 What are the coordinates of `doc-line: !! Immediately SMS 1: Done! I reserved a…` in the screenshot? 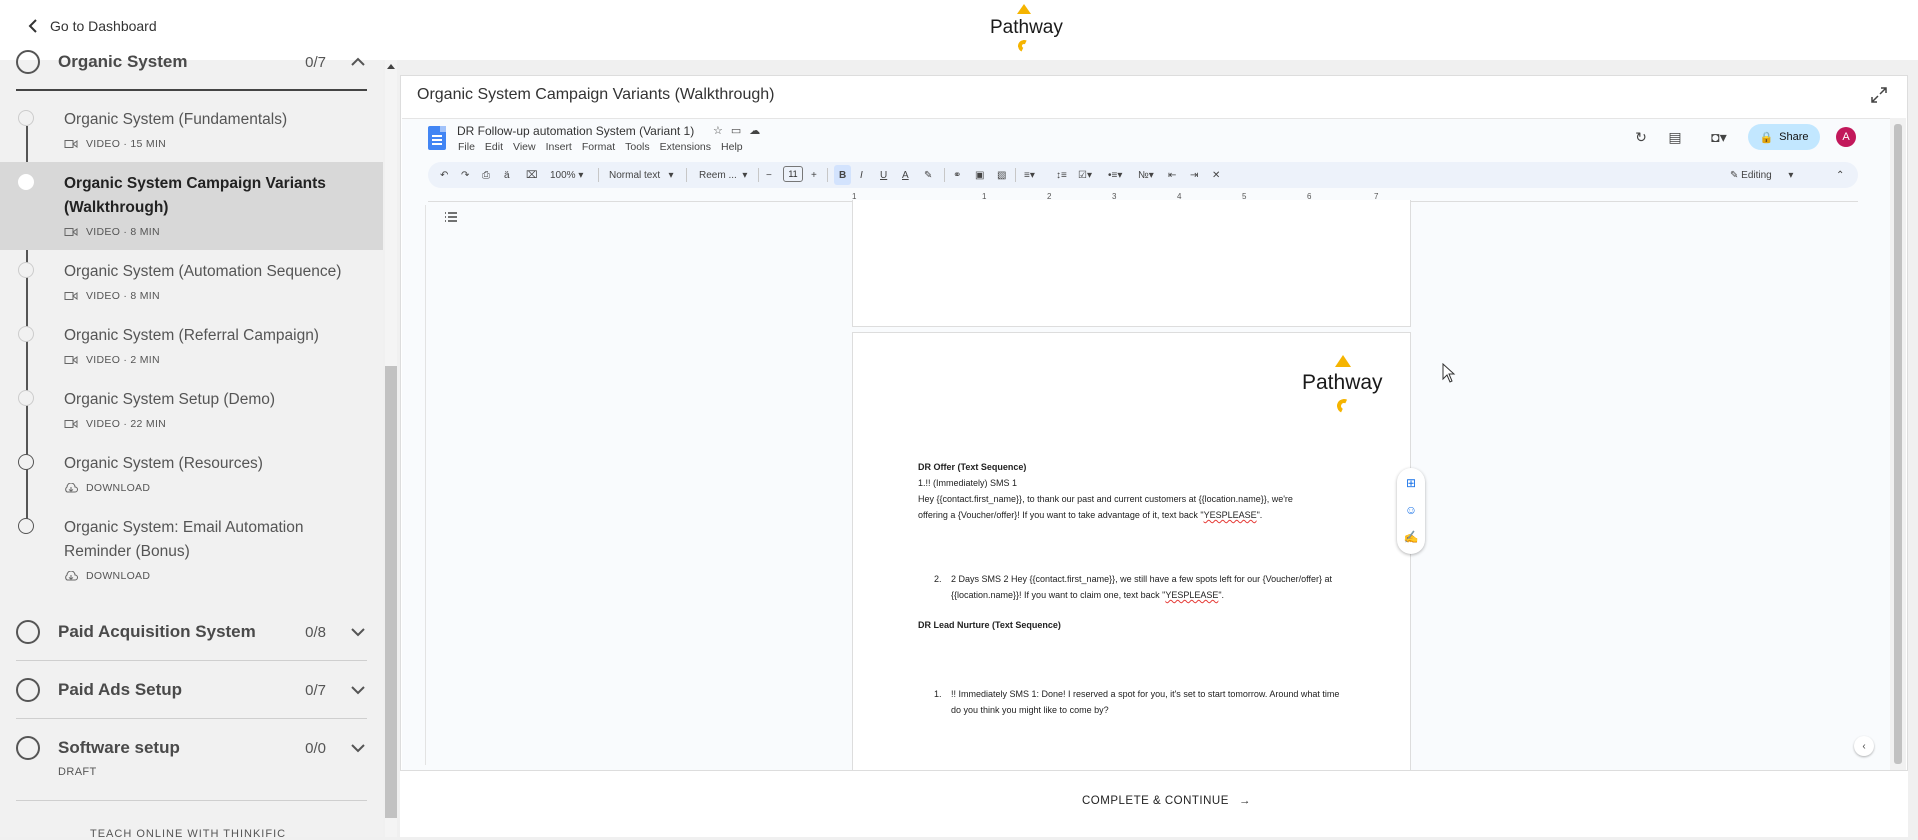 It's located at (1145, 694).